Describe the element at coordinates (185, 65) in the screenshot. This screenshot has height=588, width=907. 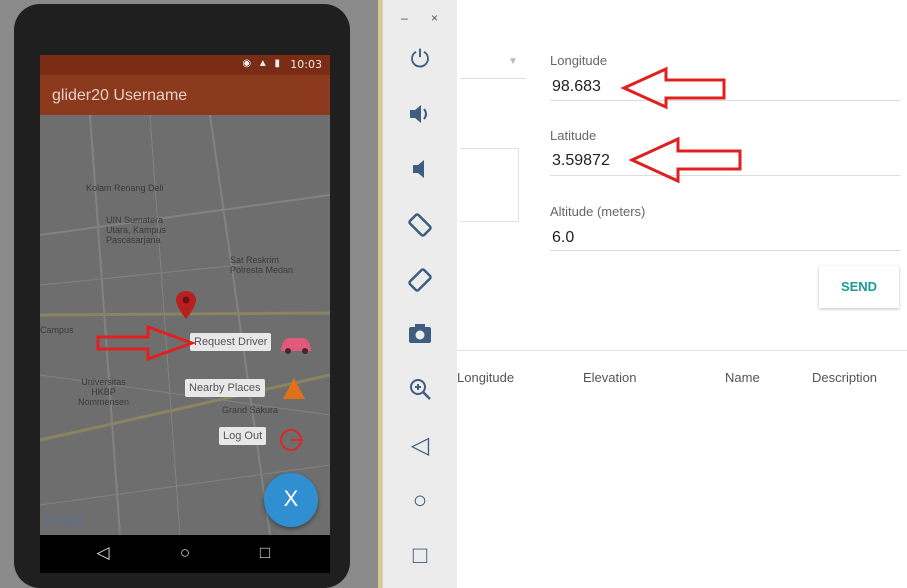
I see `status-bar: ◉ ▲ ▮ 10:03` at that location.